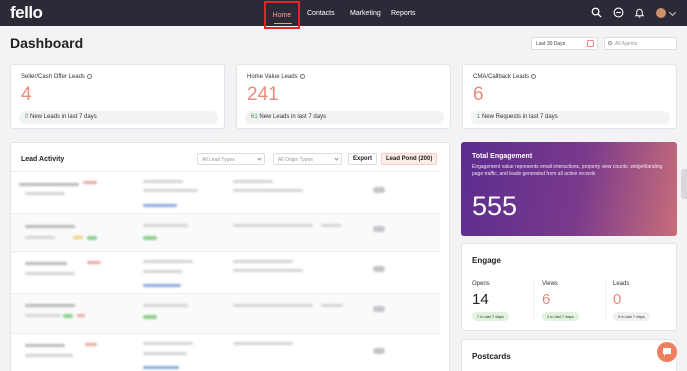 This screenshot has height=371, width=687. Describe the element at coordinates (263, 94) in the screenshot. I see `stat-value: 241` at that location.